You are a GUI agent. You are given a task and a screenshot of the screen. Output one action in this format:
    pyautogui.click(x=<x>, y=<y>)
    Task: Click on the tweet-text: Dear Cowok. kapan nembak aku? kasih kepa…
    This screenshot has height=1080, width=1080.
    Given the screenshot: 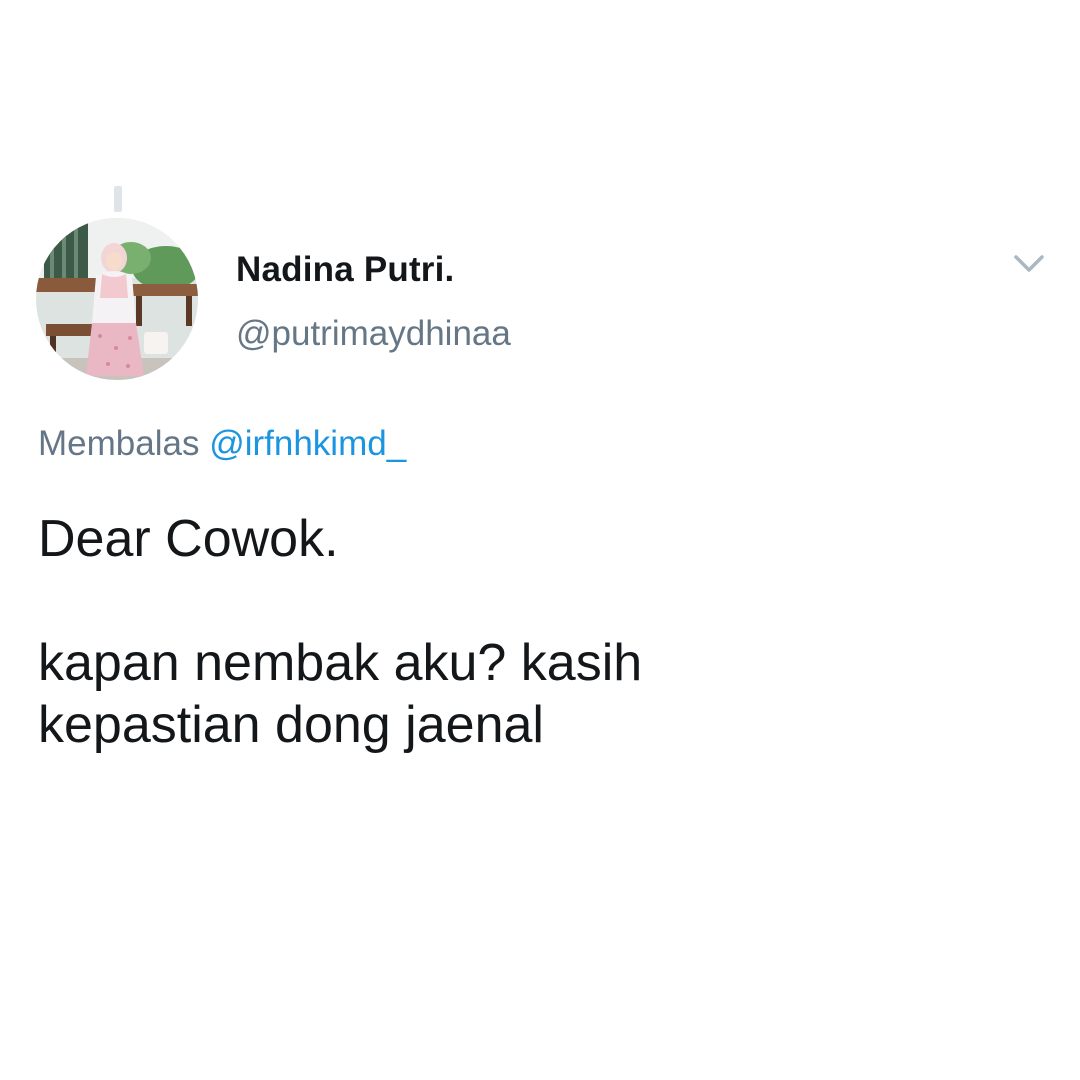 What is the action you would take?
    pyautogui.click(x=340, y=632)
    